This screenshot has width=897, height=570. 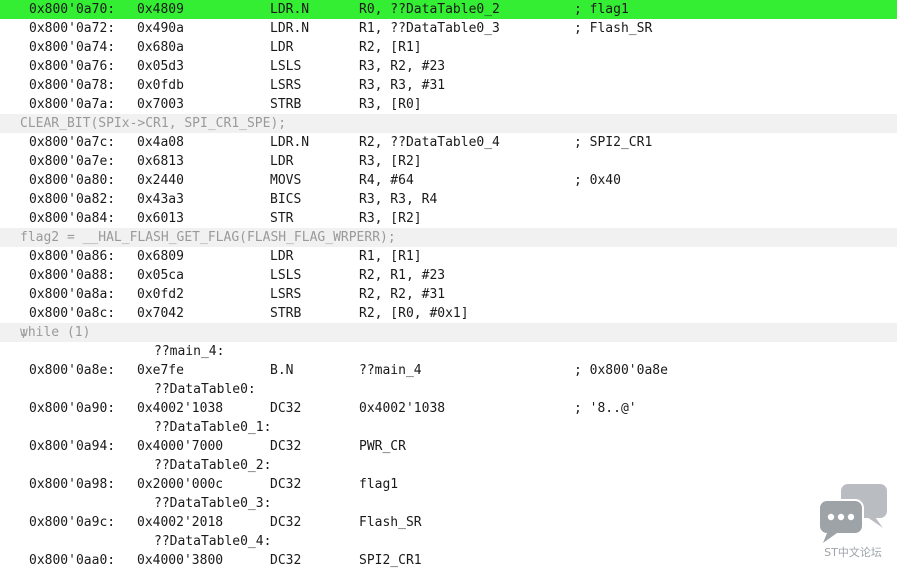 What do you see at coordinates (390, 560) in the screenshot?
I see `instruction-operands: SPI2_CR1` at bounding box center [390, 560].